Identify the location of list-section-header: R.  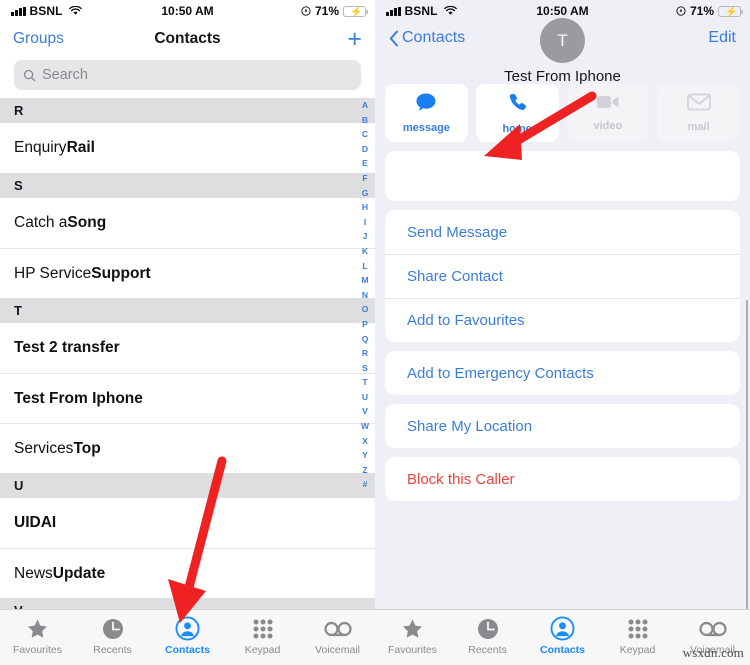
(187, 110).